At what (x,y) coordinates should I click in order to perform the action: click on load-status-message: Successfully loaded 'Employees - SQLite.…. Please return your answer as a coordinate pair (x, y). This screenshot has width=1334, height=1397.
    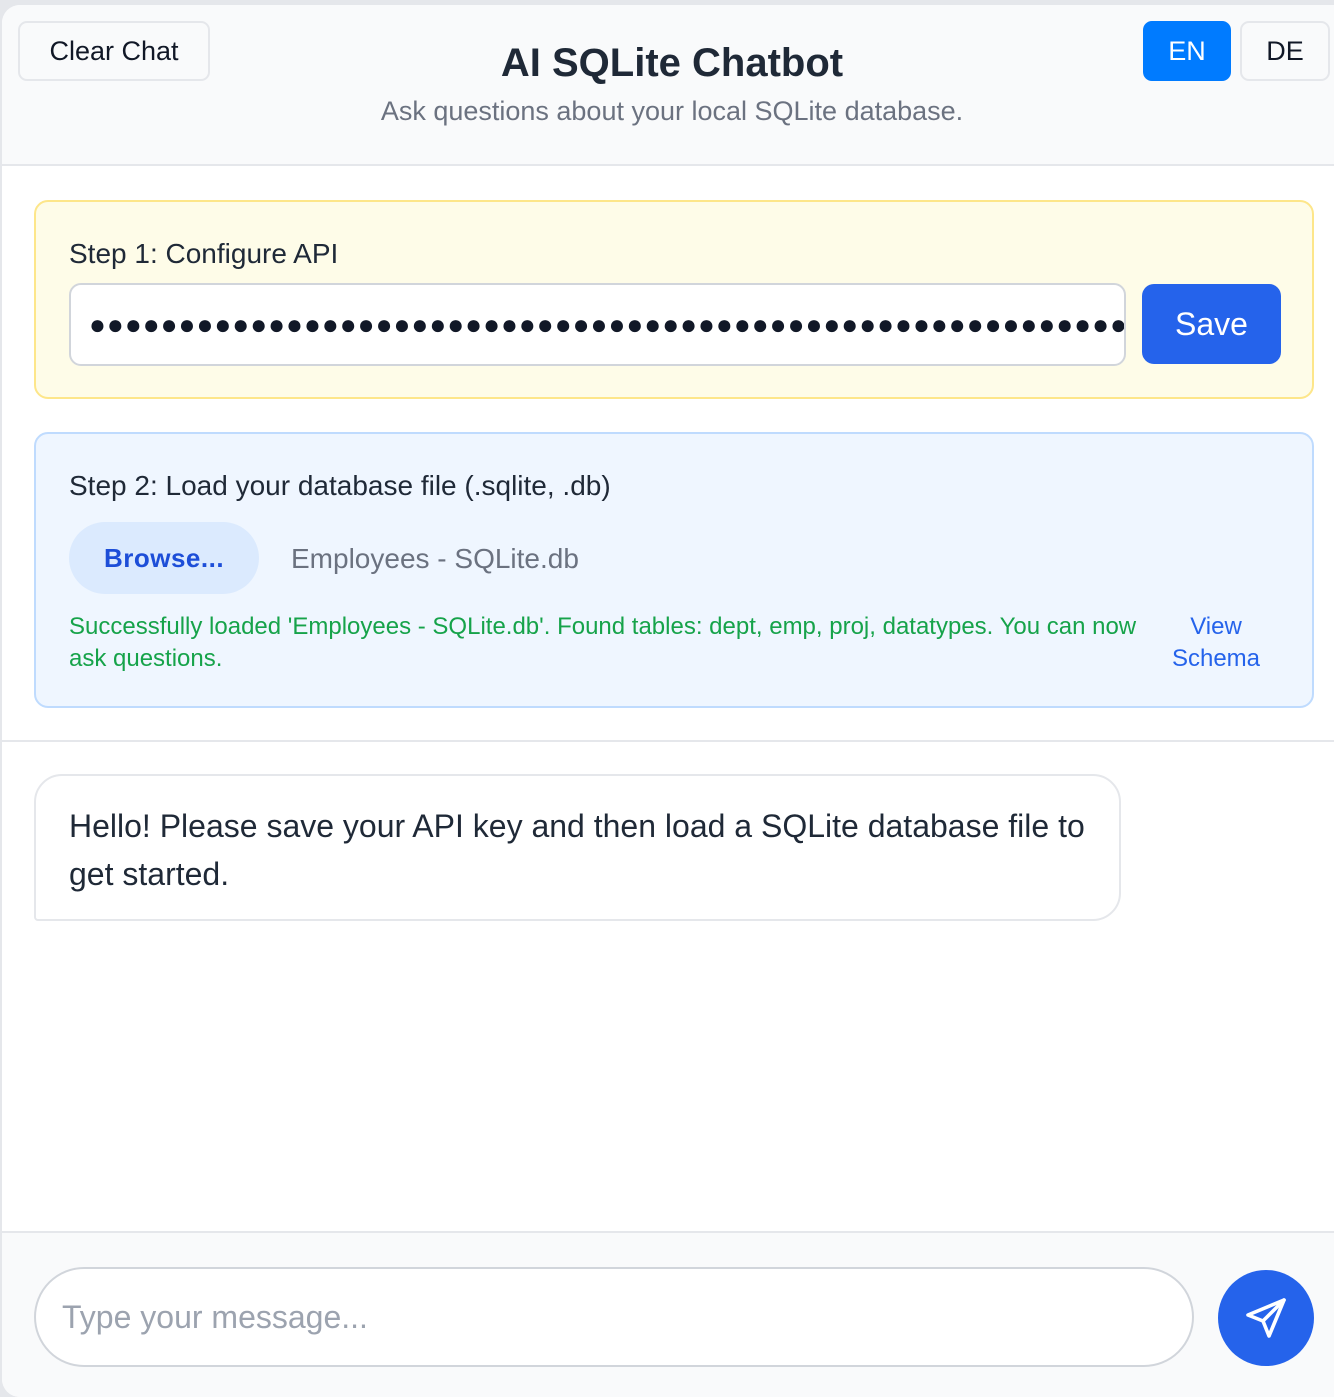
    Looking at the image, I should click on (603, 642).